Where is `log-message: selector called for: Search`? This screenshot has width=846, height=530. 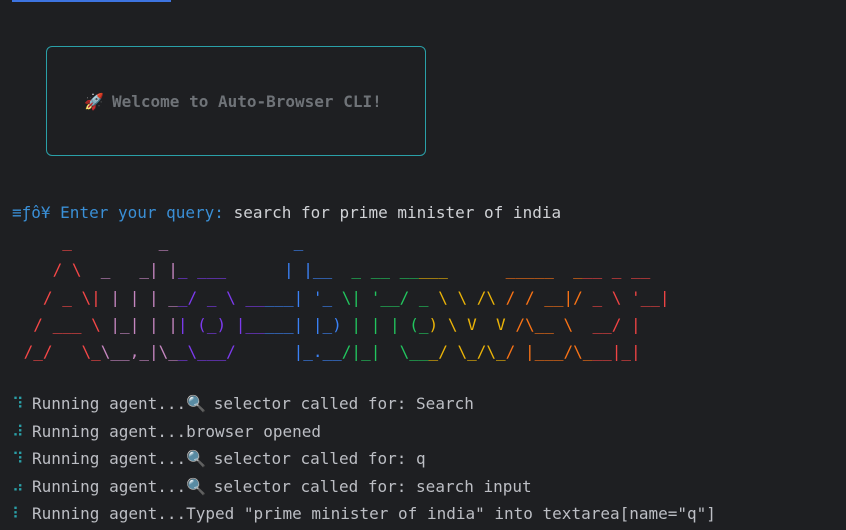 log-message: selector called for: Search is located at coordinates (339, 403).